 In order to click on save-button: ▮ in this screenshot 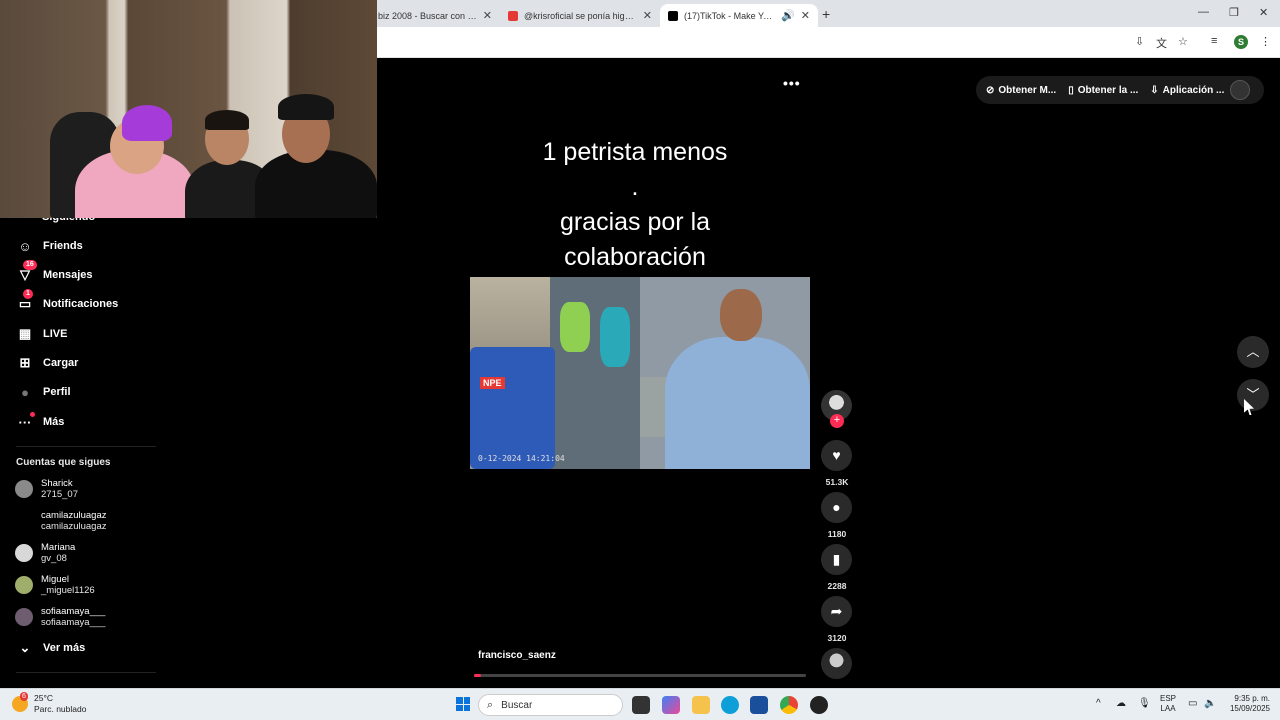, I will do `click(836, 559)`.